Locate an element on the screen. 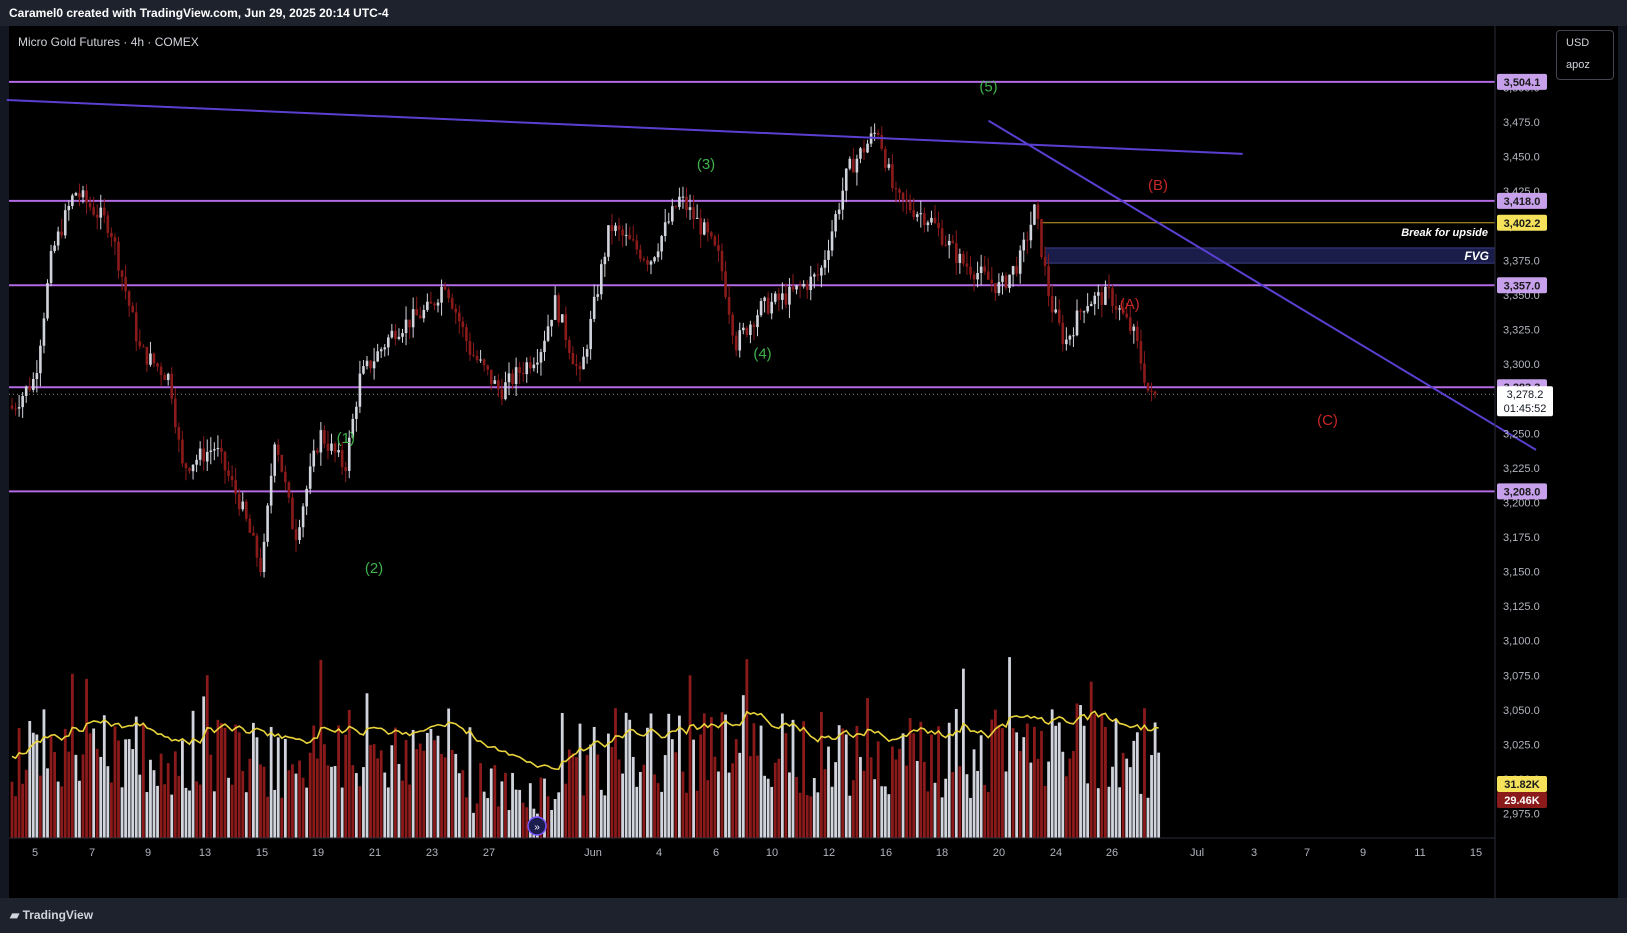  scroll-to-realtime-icon-glyph: » is located at coordinates (537, 827).